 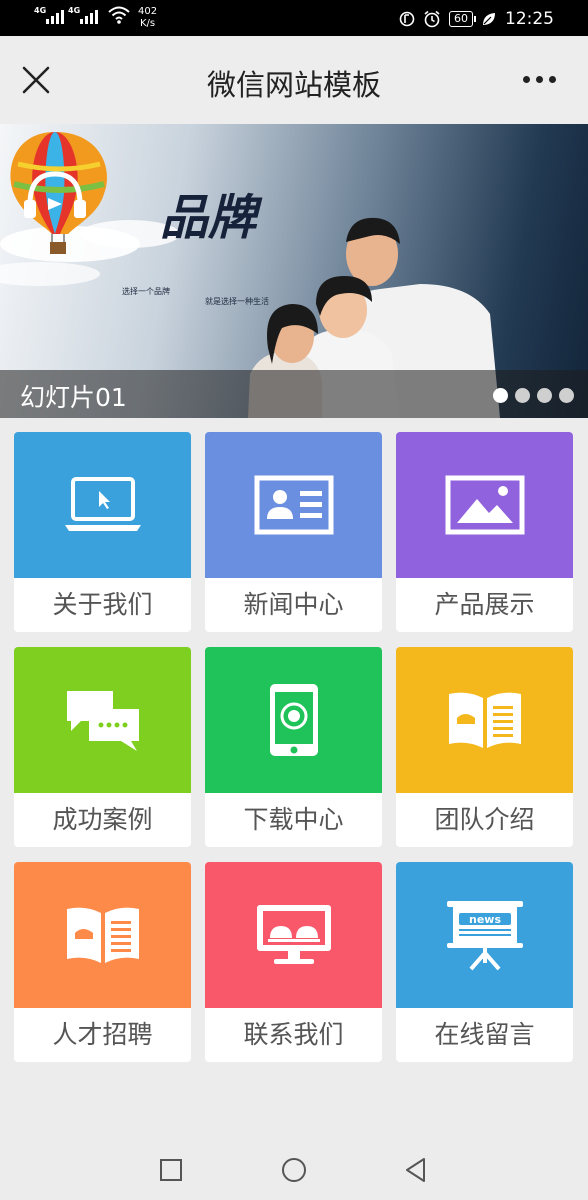 I want to click on status-bar: 4G 4G 402 K/s 60 12:25, so click(x=294, y=18).